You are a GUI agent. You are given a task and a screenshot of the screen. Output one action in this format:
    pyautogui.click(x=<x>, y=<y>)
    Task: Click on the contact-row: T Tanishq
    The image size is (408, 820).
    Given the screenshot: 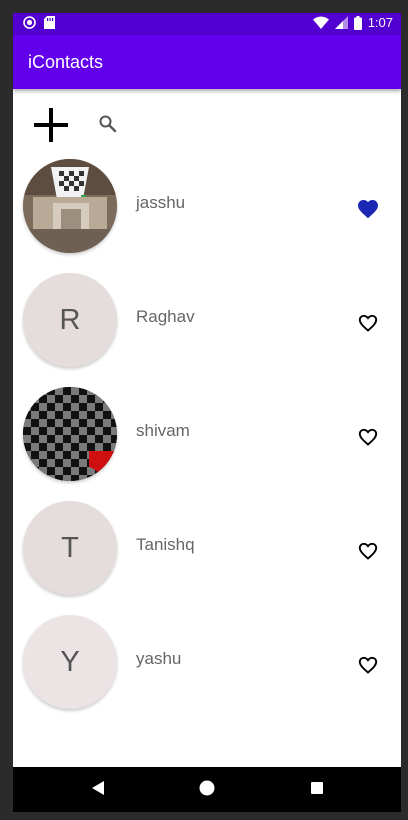 What is the action you would take?
    pyautogui.click(x=207, y=558)
    